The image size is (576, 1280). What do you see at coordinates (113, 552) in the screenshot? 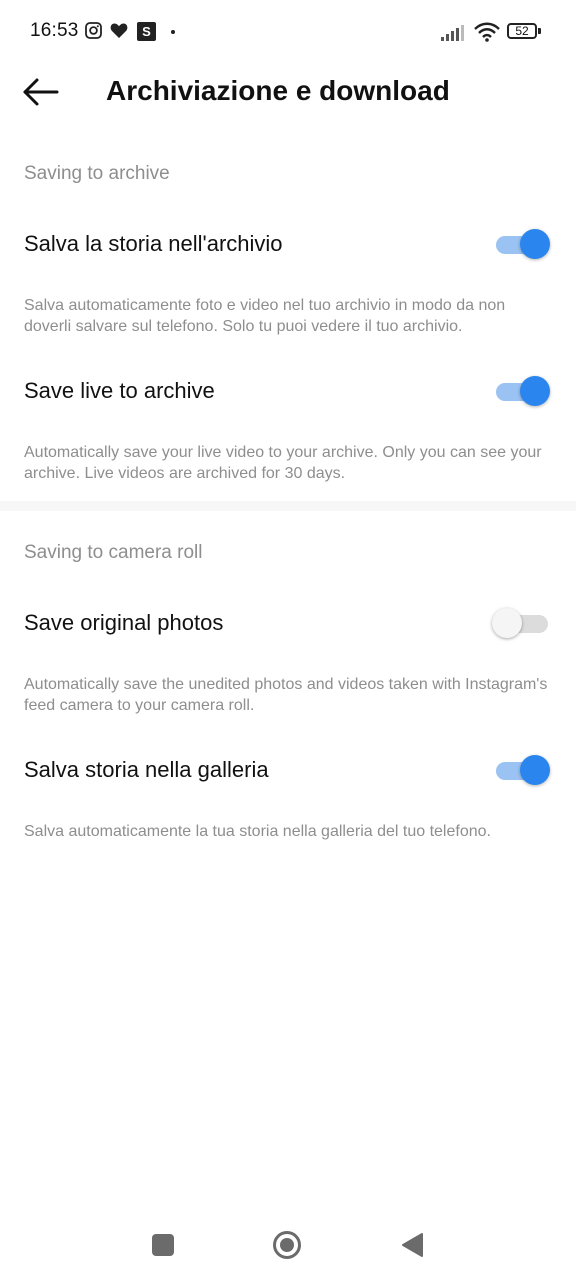
I see `section-header-saving-to-camera-roll: Saving to camera roll` at bounding box center [113, 552].